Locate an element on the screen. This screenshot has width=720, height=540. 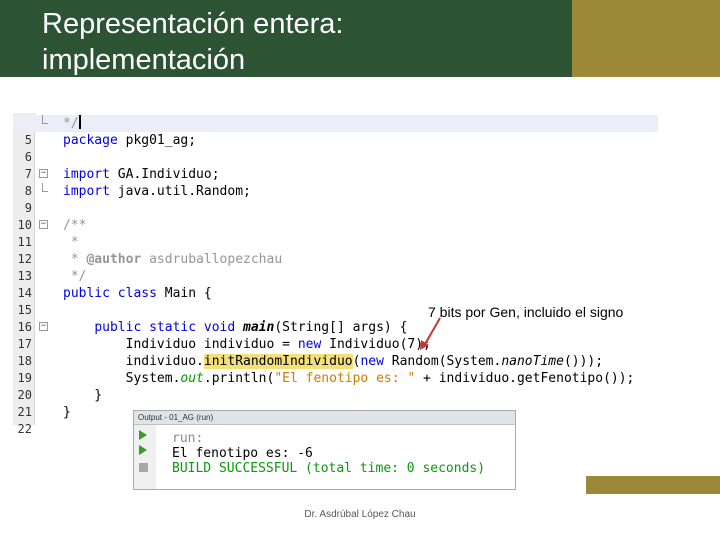
code-line: 21 } is located at coordinates (335, 403).